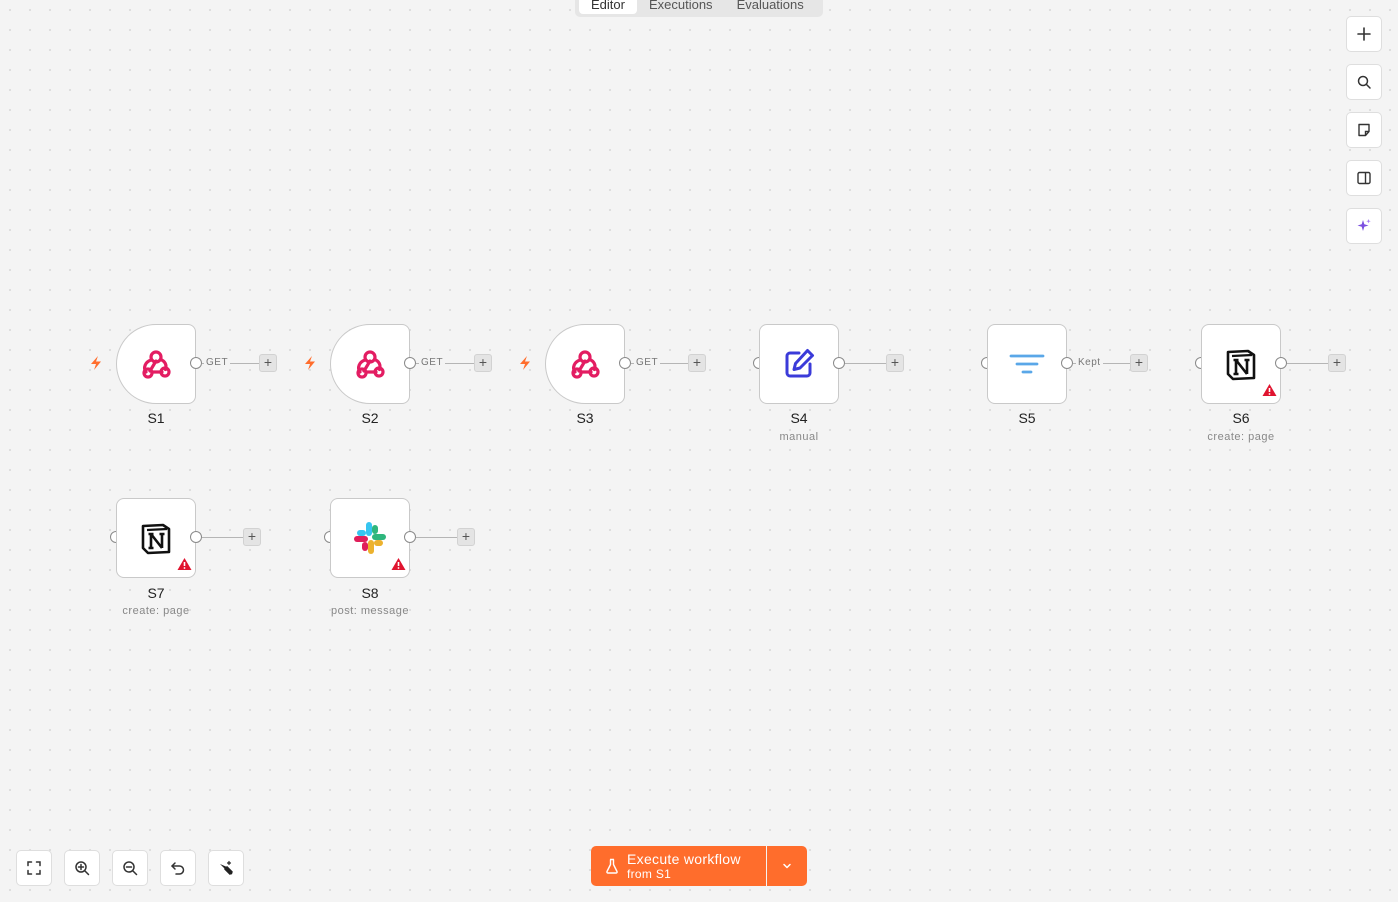 Image resolution: width=1398 pixels, height=902 pixels. I want to click on node-s8, so click(370, 538).